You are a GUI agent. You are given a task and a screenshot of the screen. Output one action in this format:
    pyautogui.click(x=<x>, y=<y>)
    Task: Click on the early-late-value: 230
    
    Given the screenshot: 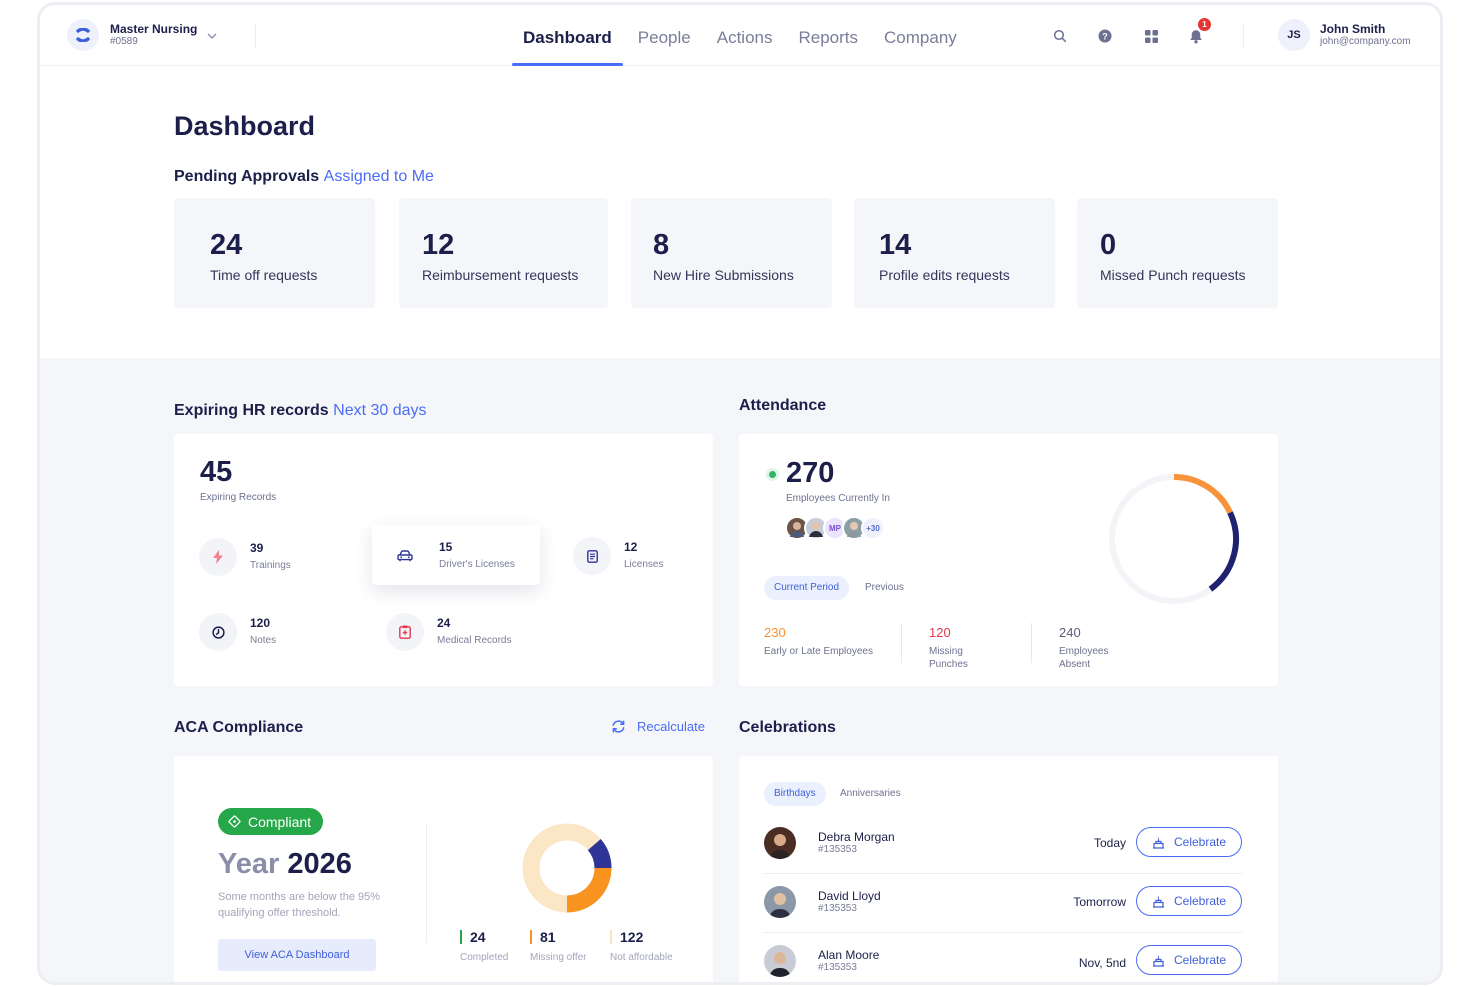 What is the action you would take?
    pyautogui.click(x=775, y=632)
    